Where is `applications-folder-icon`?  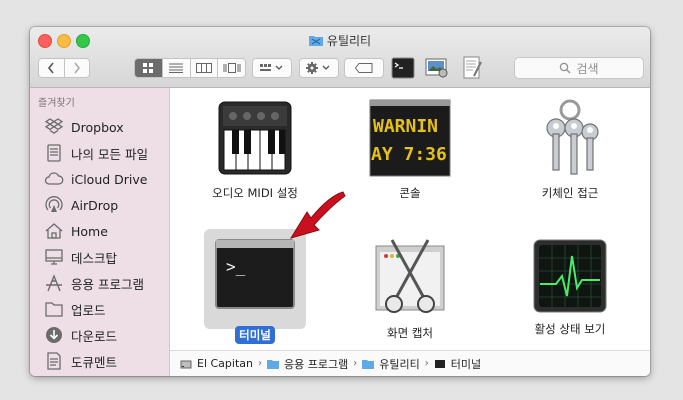
applications-folder-icon is located at coordinates (273, 364).